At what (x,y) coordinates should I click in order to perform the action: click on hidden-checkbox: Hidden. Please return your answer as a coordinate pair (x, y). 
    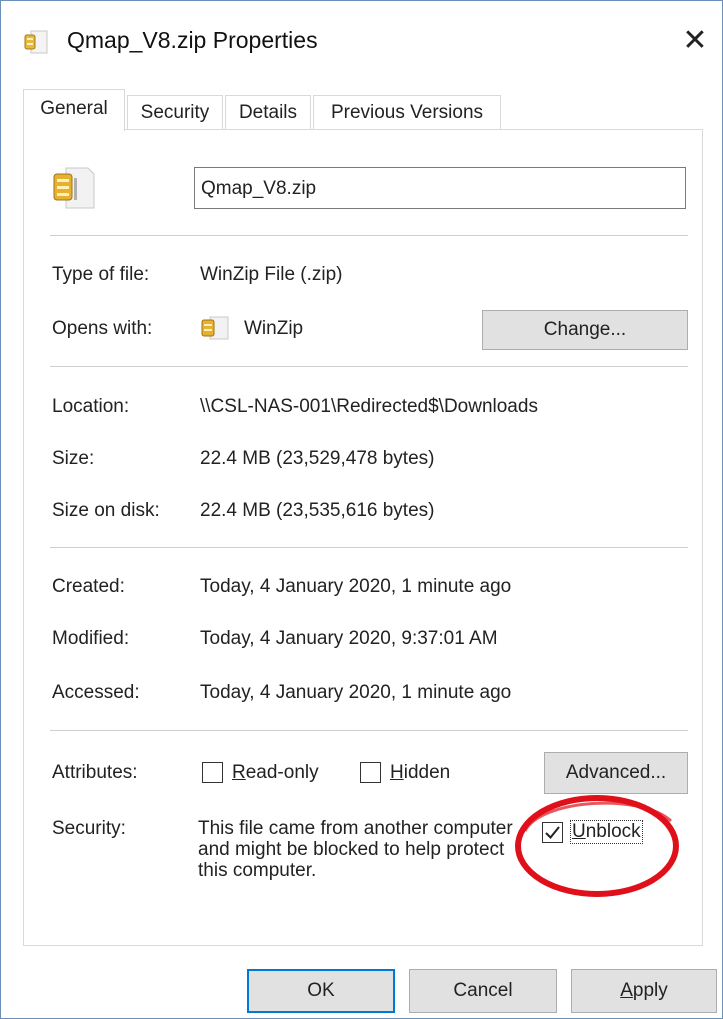
    Looking at the image, I should click on (415, 773).